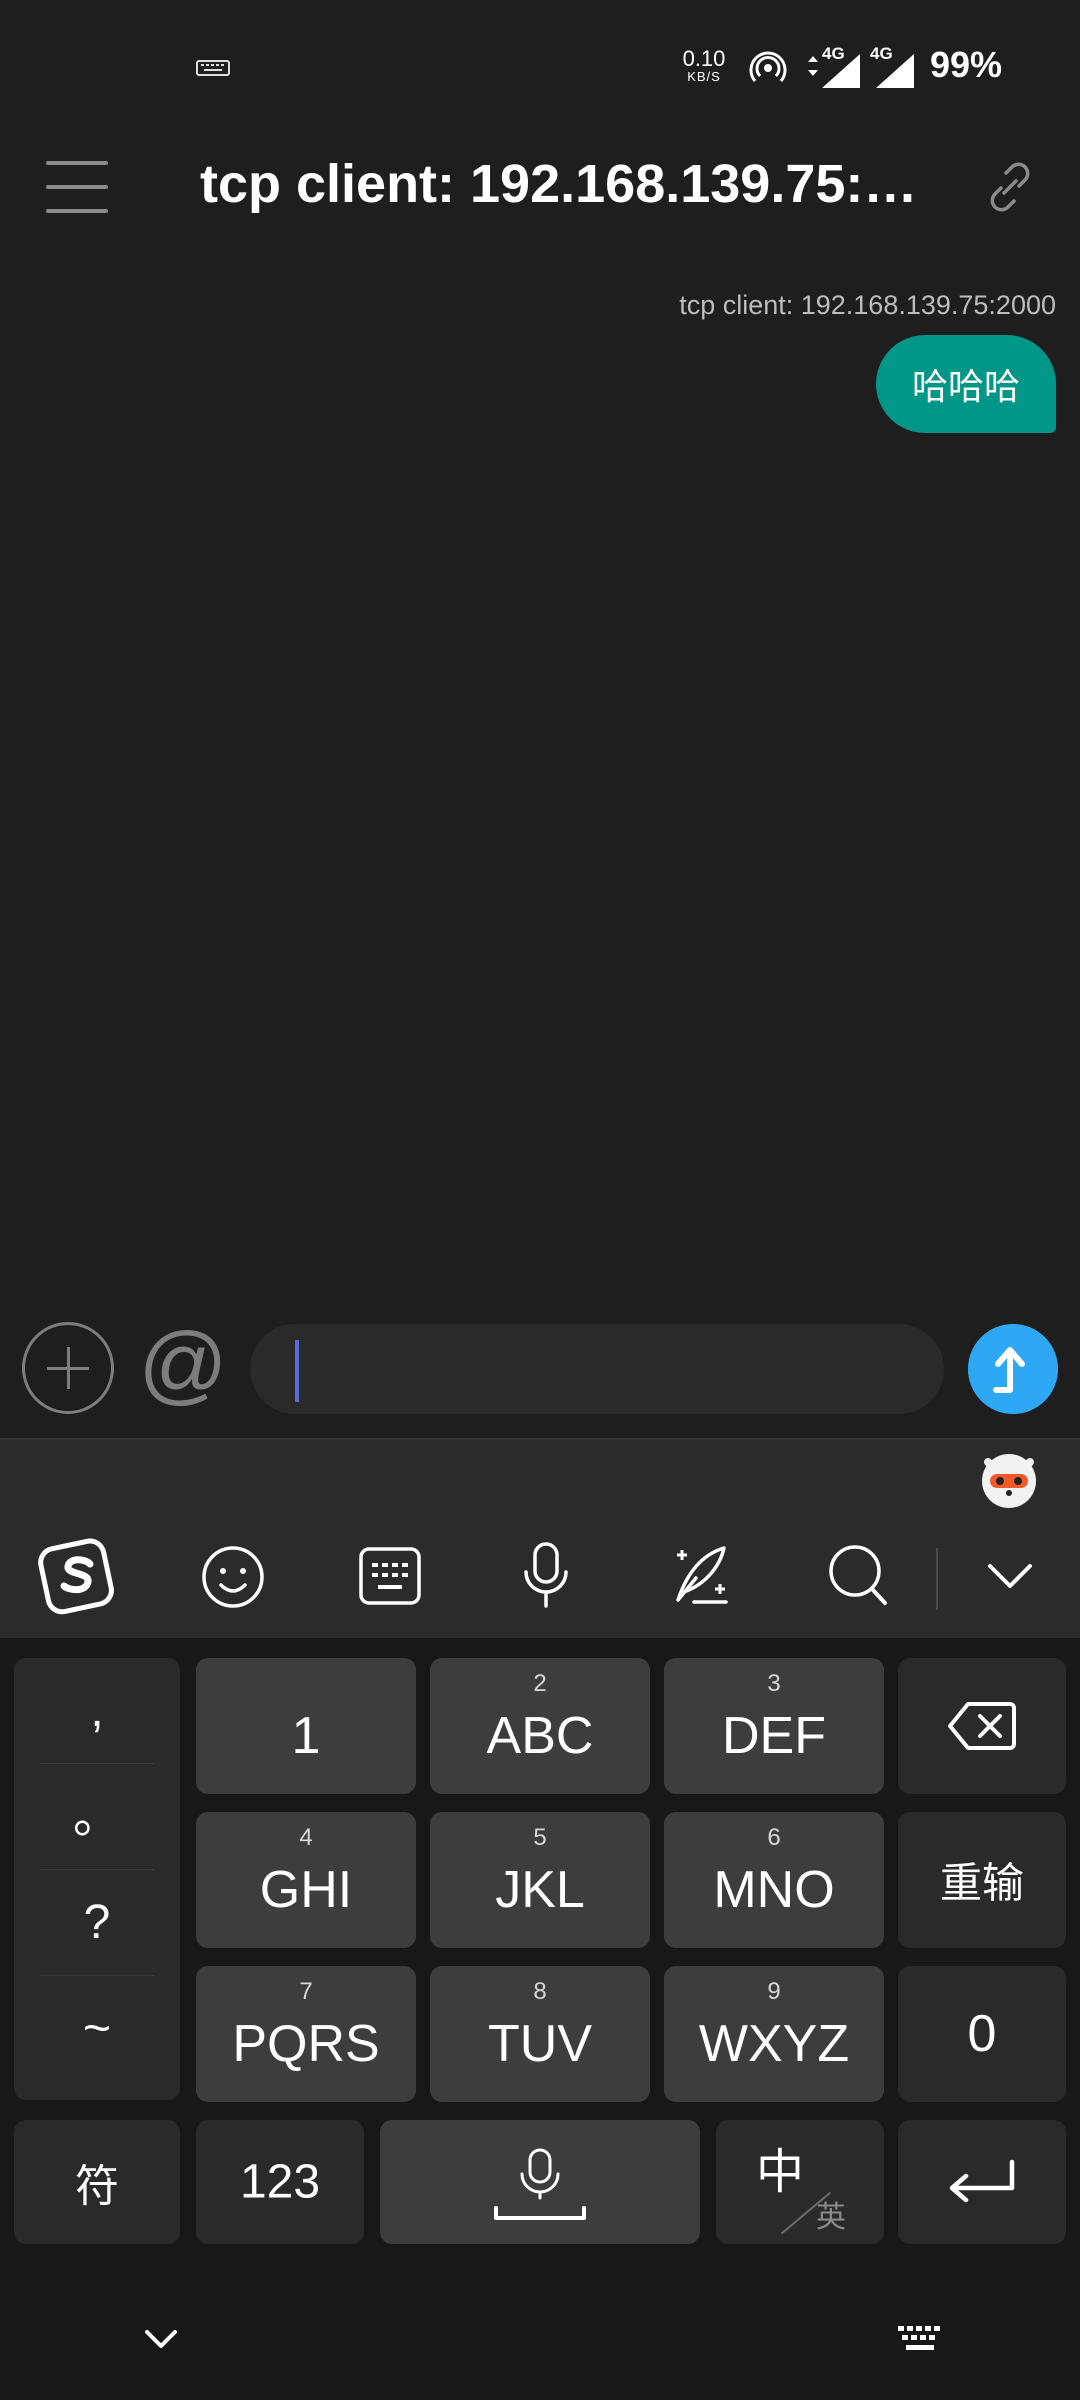 The width and height of the screenshot is (1080, 2400). I want to click on symbols-key: 符, so click(97, 2182).